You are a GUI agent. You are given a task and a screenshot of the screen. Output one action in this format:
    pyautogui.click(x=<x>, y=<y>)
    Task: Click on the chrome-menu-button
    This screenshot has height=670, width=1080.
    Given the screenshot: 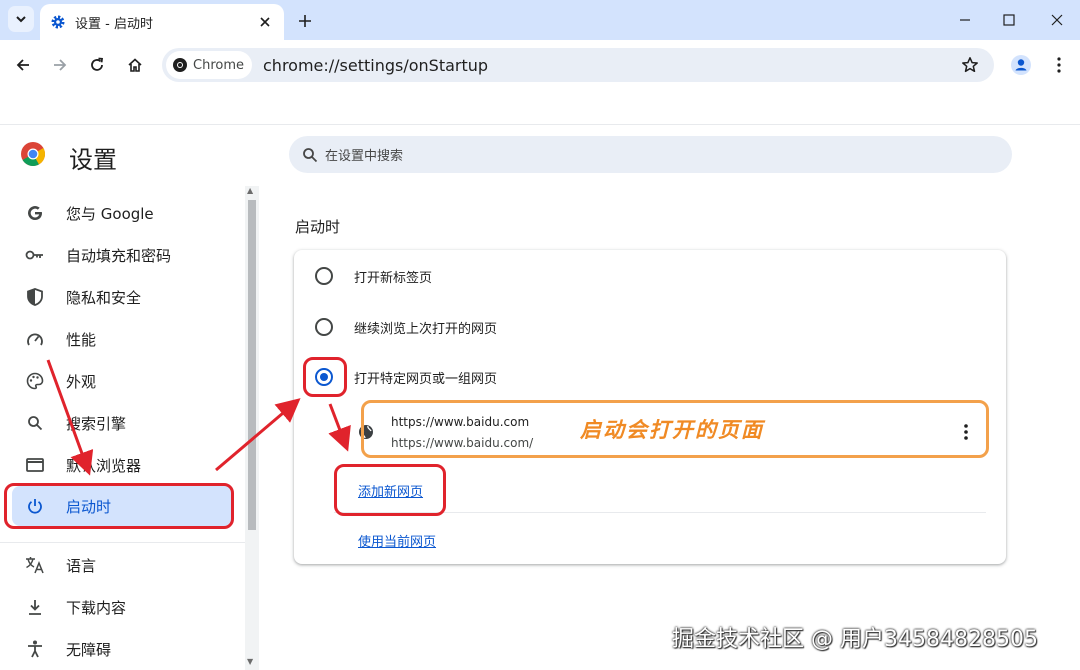 What is the action you would take?
    pyautogui.click(x=1059, y=65)
    